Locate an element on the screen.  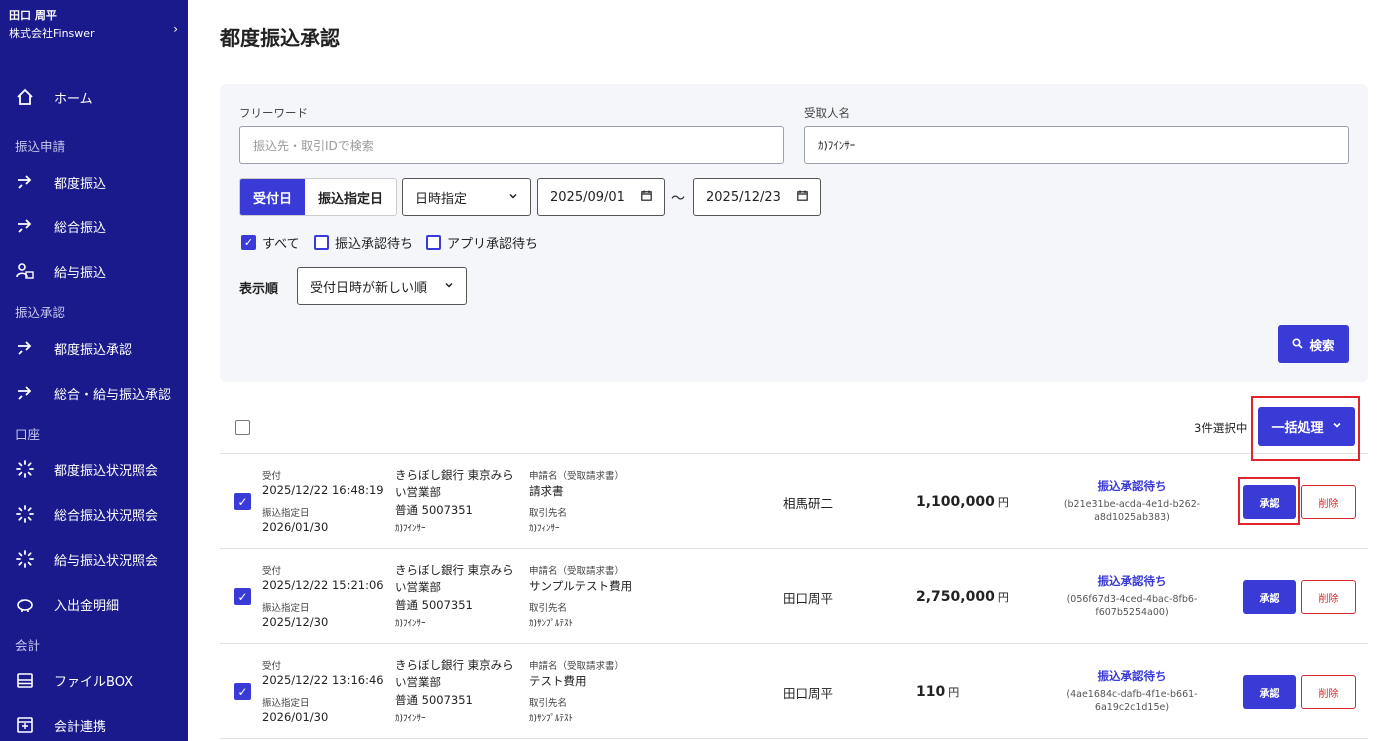
salary-icon is located at coordinates (25, 271).